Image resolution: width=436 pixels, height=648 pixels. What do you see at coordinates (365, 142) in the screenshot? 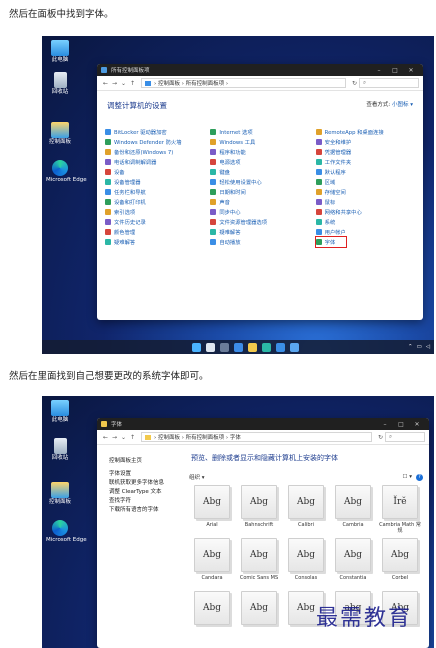
I see `control-panel-item: 安全和维护` at bounding box center [365, 142].